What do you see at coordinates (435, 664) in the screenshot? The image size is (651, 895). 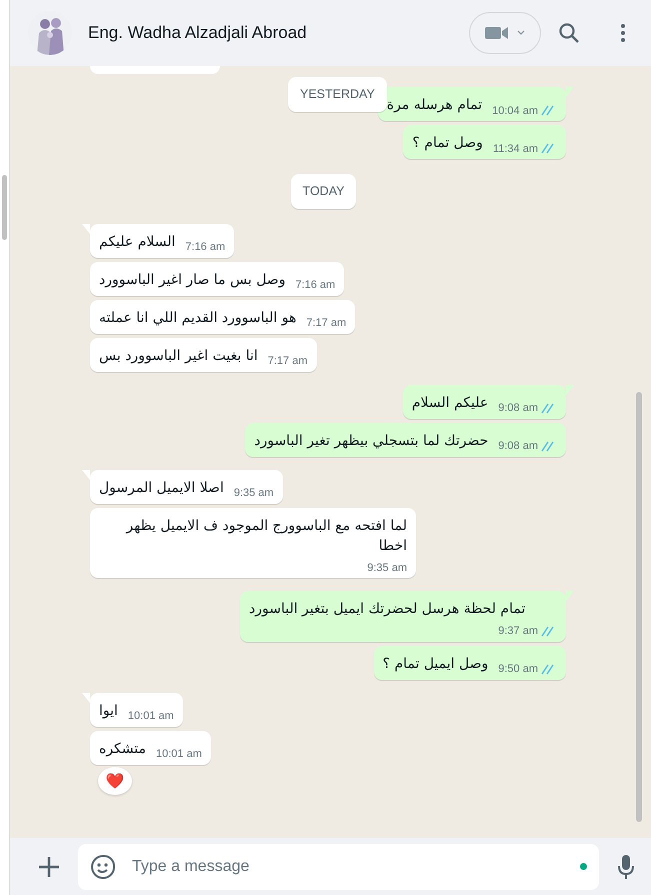 I see `message-text: وصل ايميل تمام ؟` at bounding box center [435, 664].